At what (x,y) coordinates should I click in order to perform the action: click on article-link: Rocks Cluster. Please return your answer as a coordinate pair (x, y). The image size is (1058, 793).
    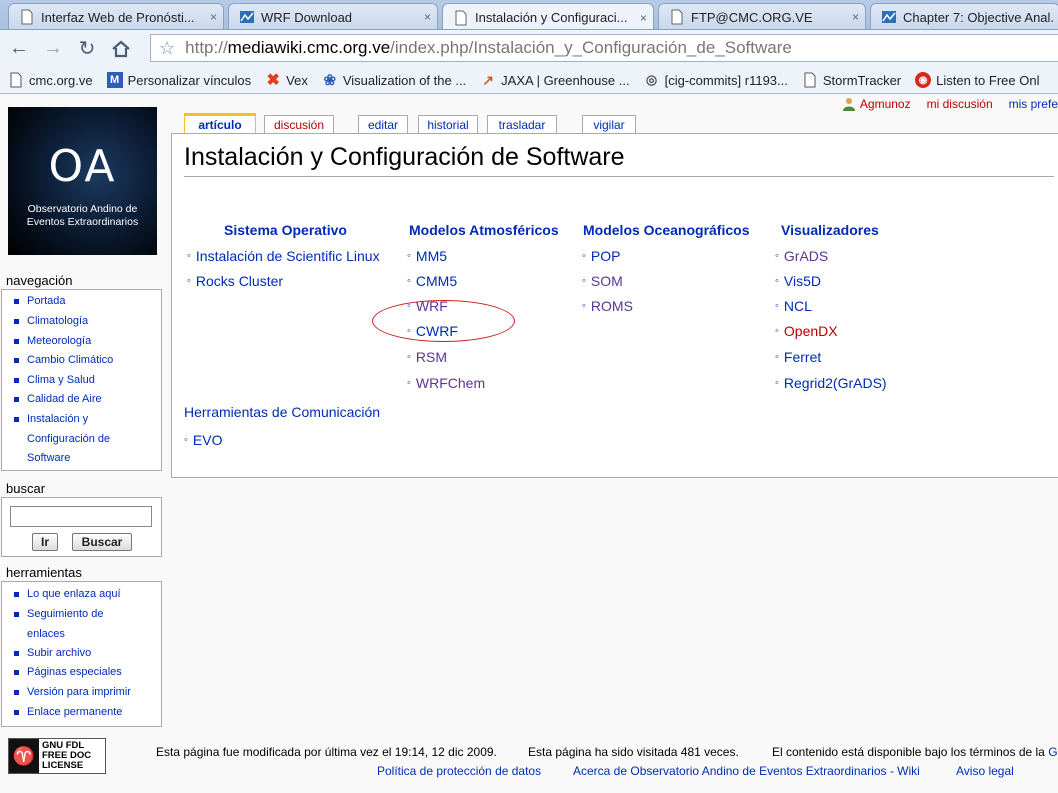
    Looking at the image, I should click on (239, 281).